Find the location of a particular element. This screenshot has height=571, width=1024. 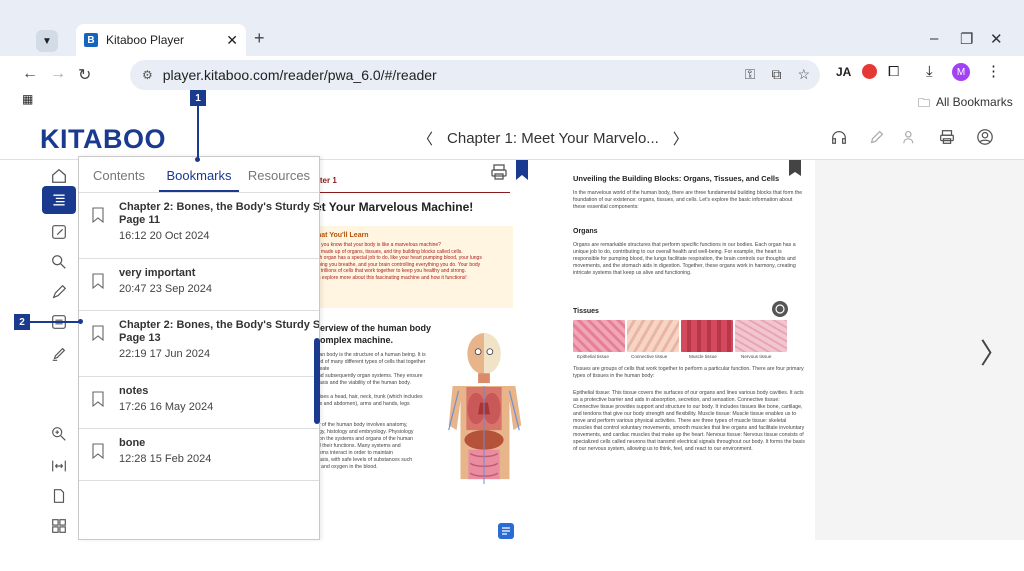

panel-tabs: Contents Bookmarks Resources is located at coordinates (199, 175).